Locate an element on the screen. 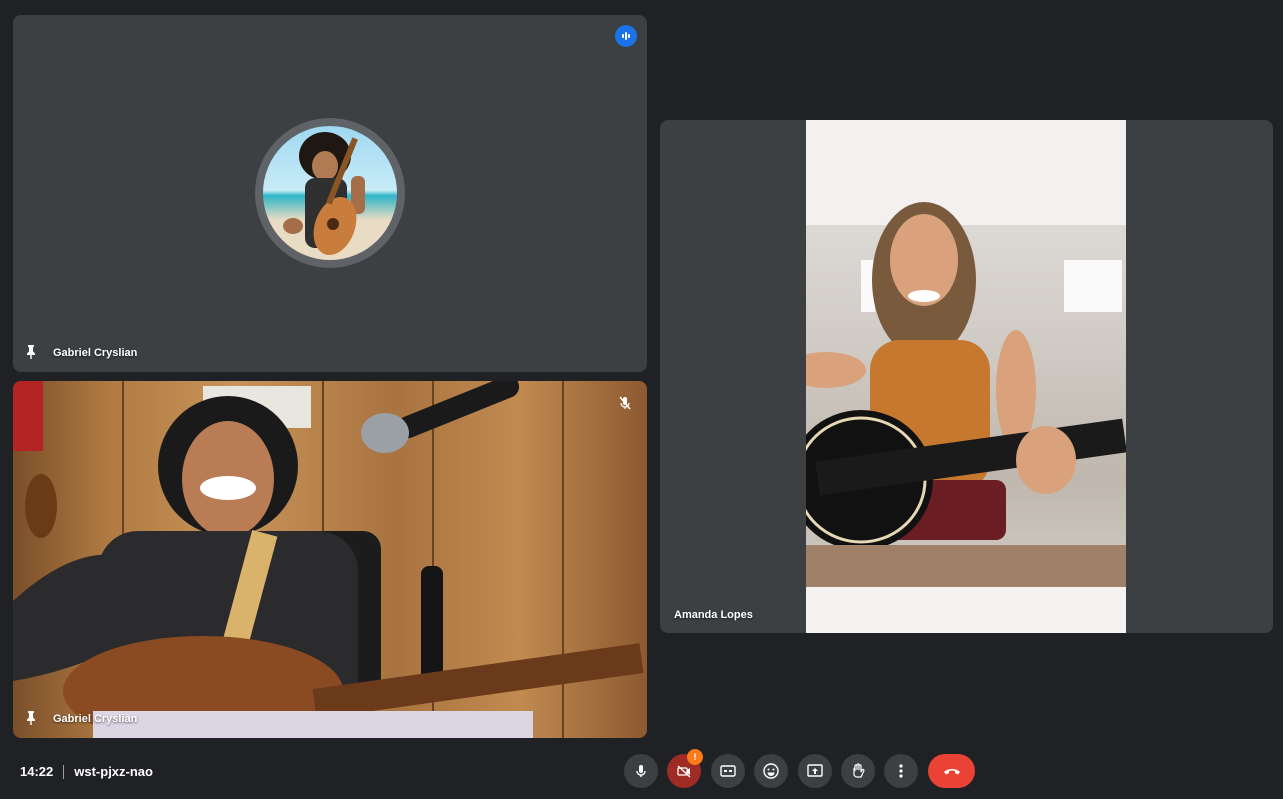 The width and height of the screenshot is (1283, 799). meeting-code: wst-pjxz-nao is located at coordinates (113, 771).